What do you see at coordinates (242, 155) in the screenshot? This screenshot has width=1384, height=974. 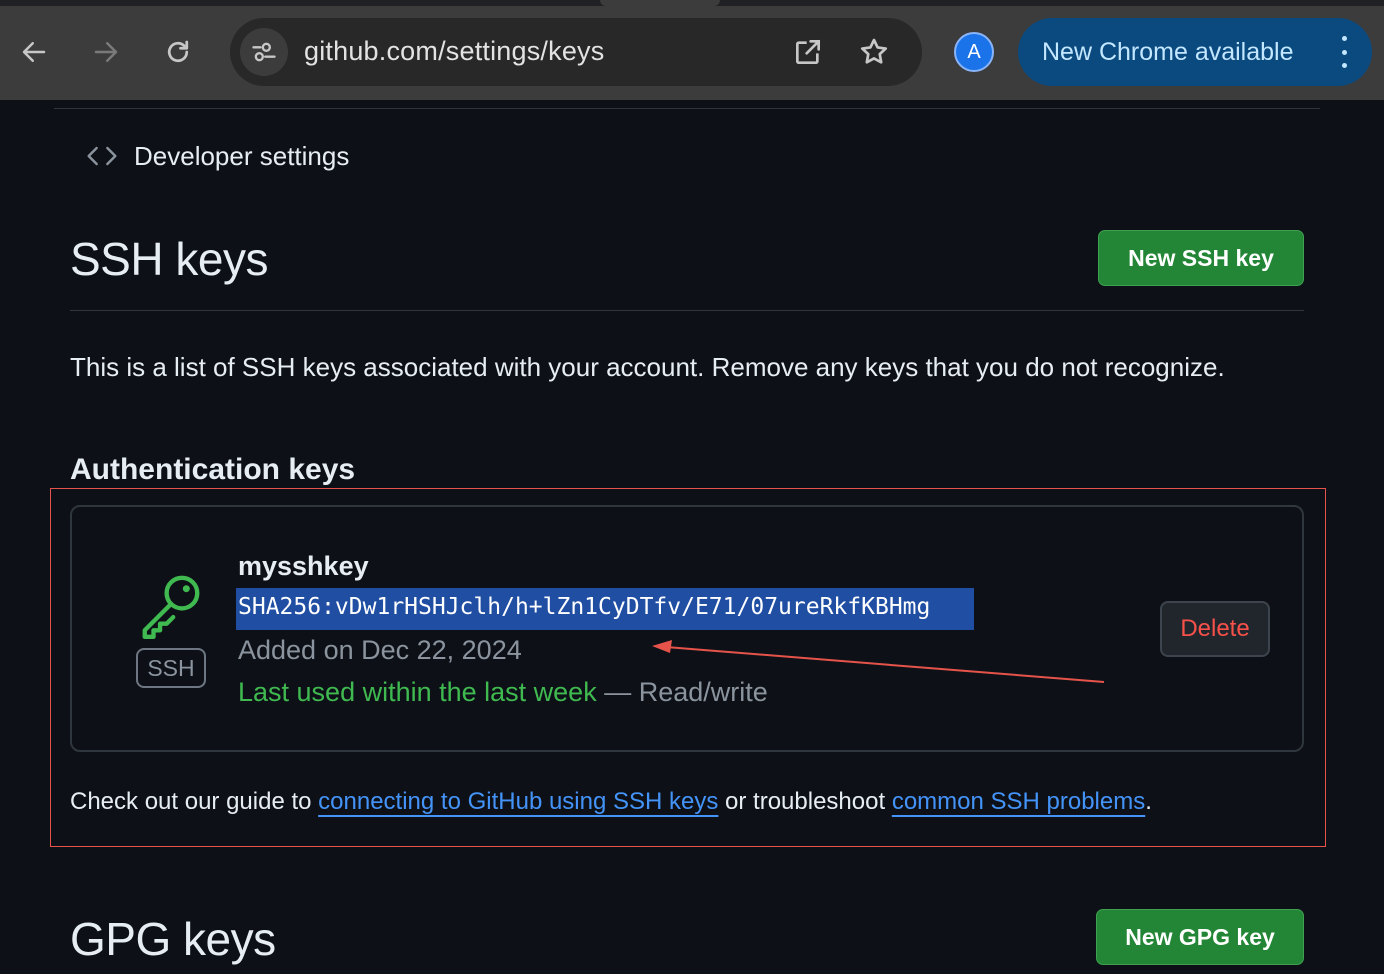 I see `developer-settings-label: Developer settings` at bounding box center [242, 155].